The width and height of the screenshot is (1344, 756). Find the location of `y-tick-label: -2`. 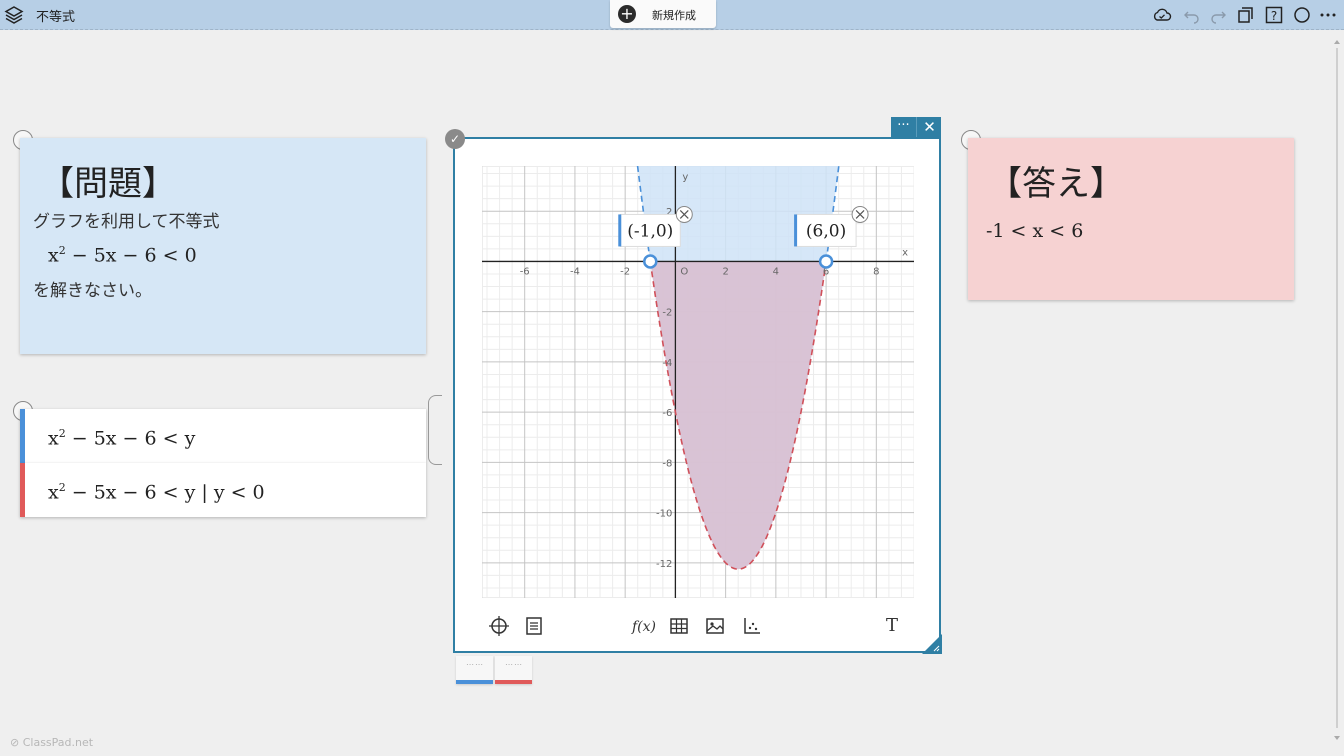

y-tick-label: -2 is located at coordinates (667, 313).